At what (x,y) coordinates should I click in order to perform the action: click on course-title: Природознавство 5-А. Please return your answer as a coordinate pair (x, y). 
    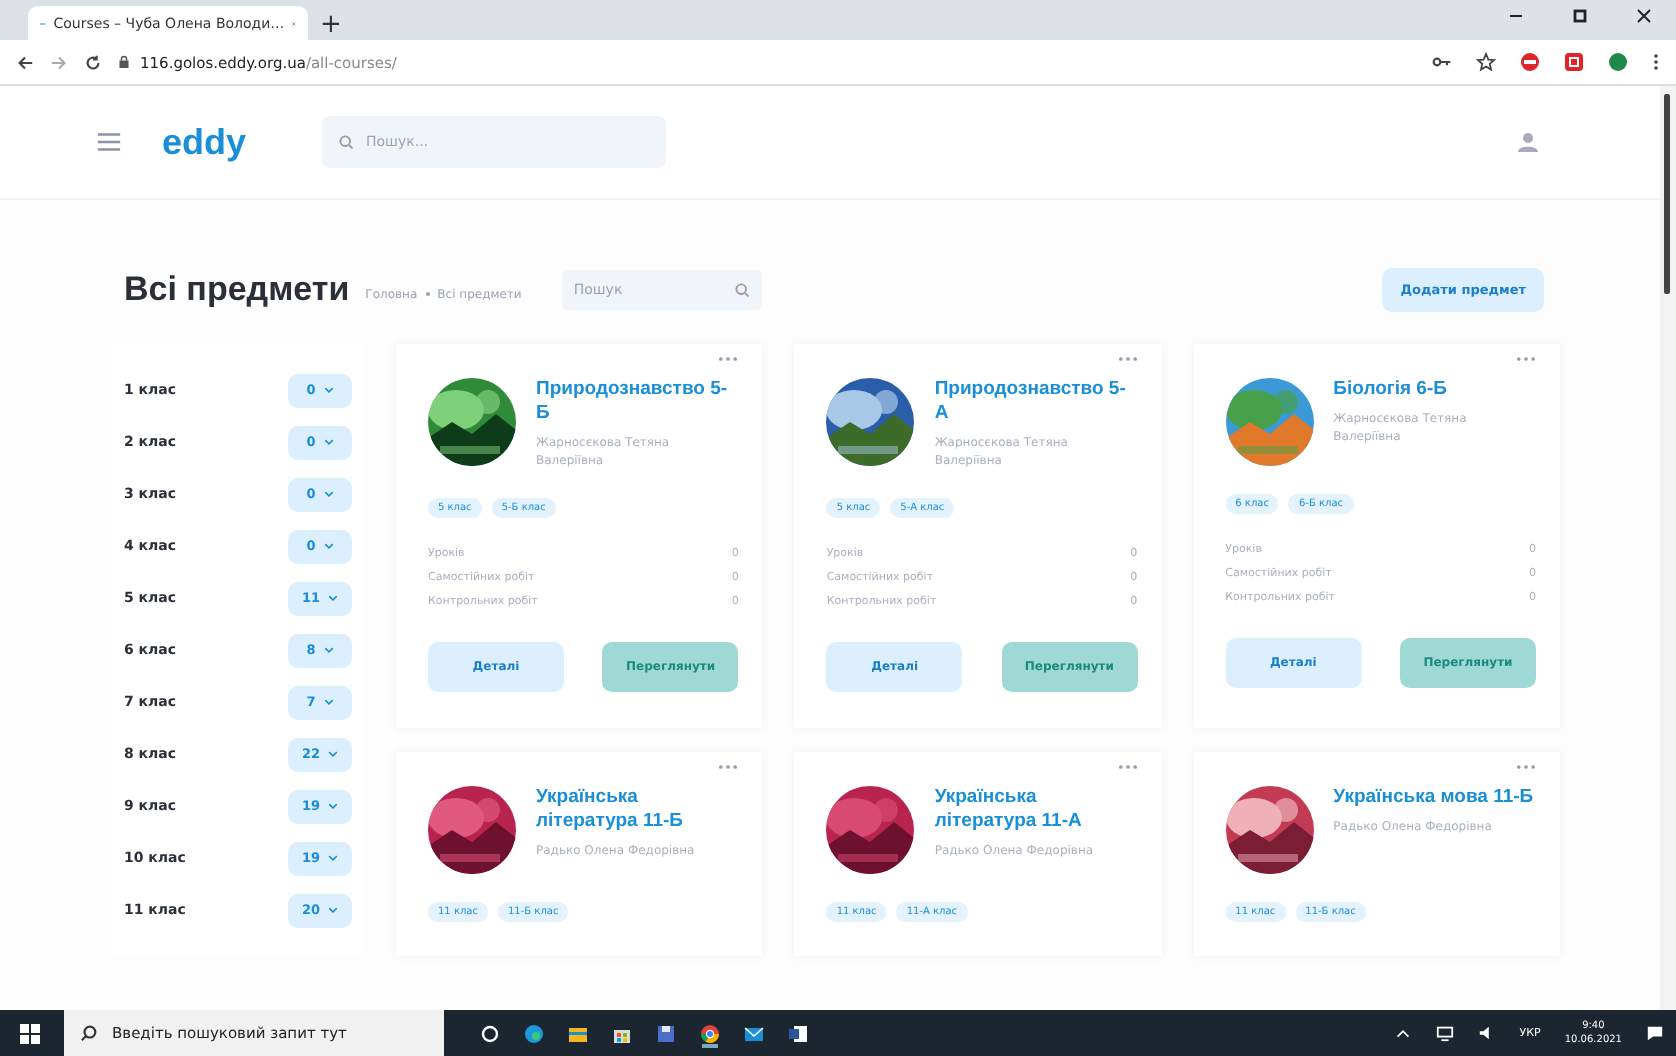
    Looking at the image, I should click on (1036, 402).